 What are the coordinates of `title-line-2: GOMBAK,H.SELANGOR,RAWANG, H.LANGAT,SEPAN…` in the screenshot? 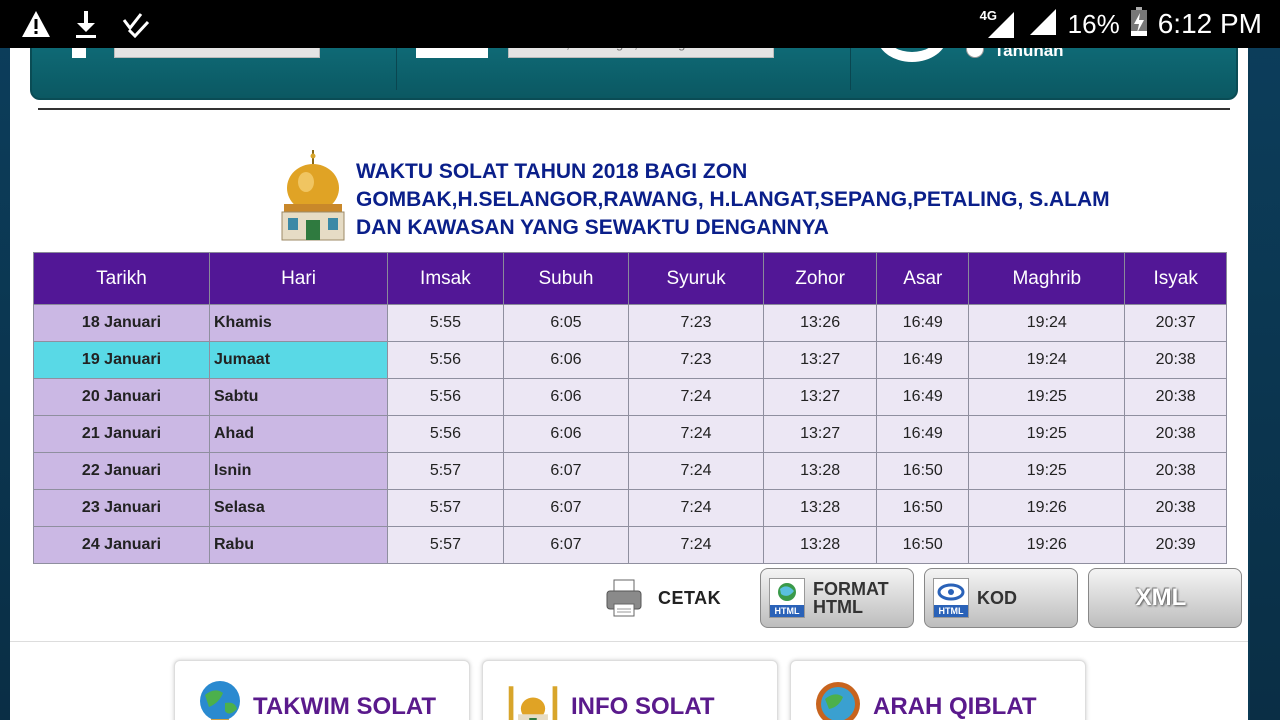 It's located at (733, 199).